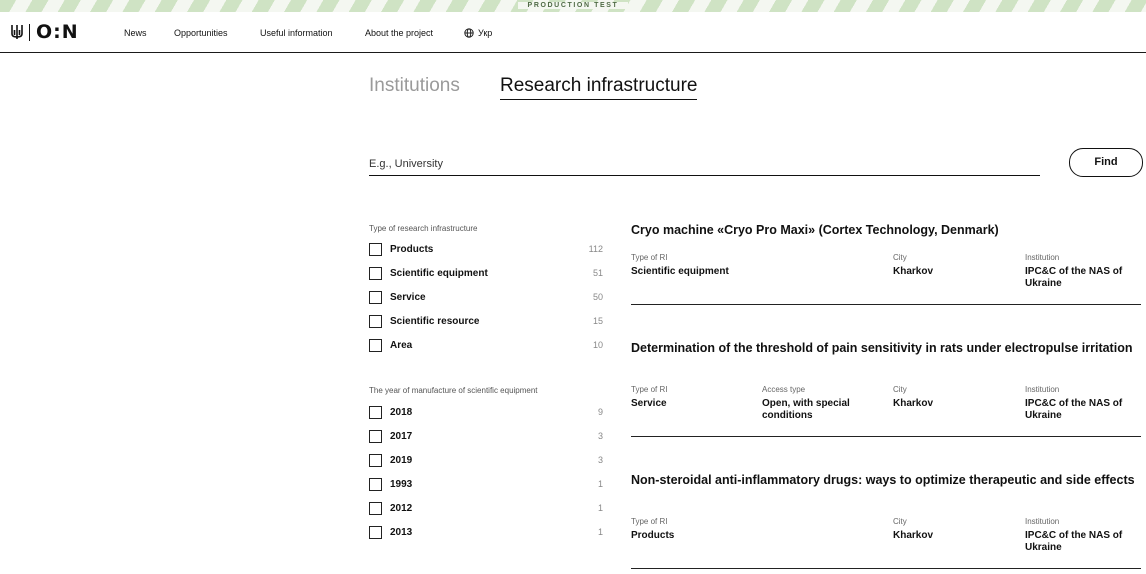  I want to click on globe-icon, so click(469, 33).